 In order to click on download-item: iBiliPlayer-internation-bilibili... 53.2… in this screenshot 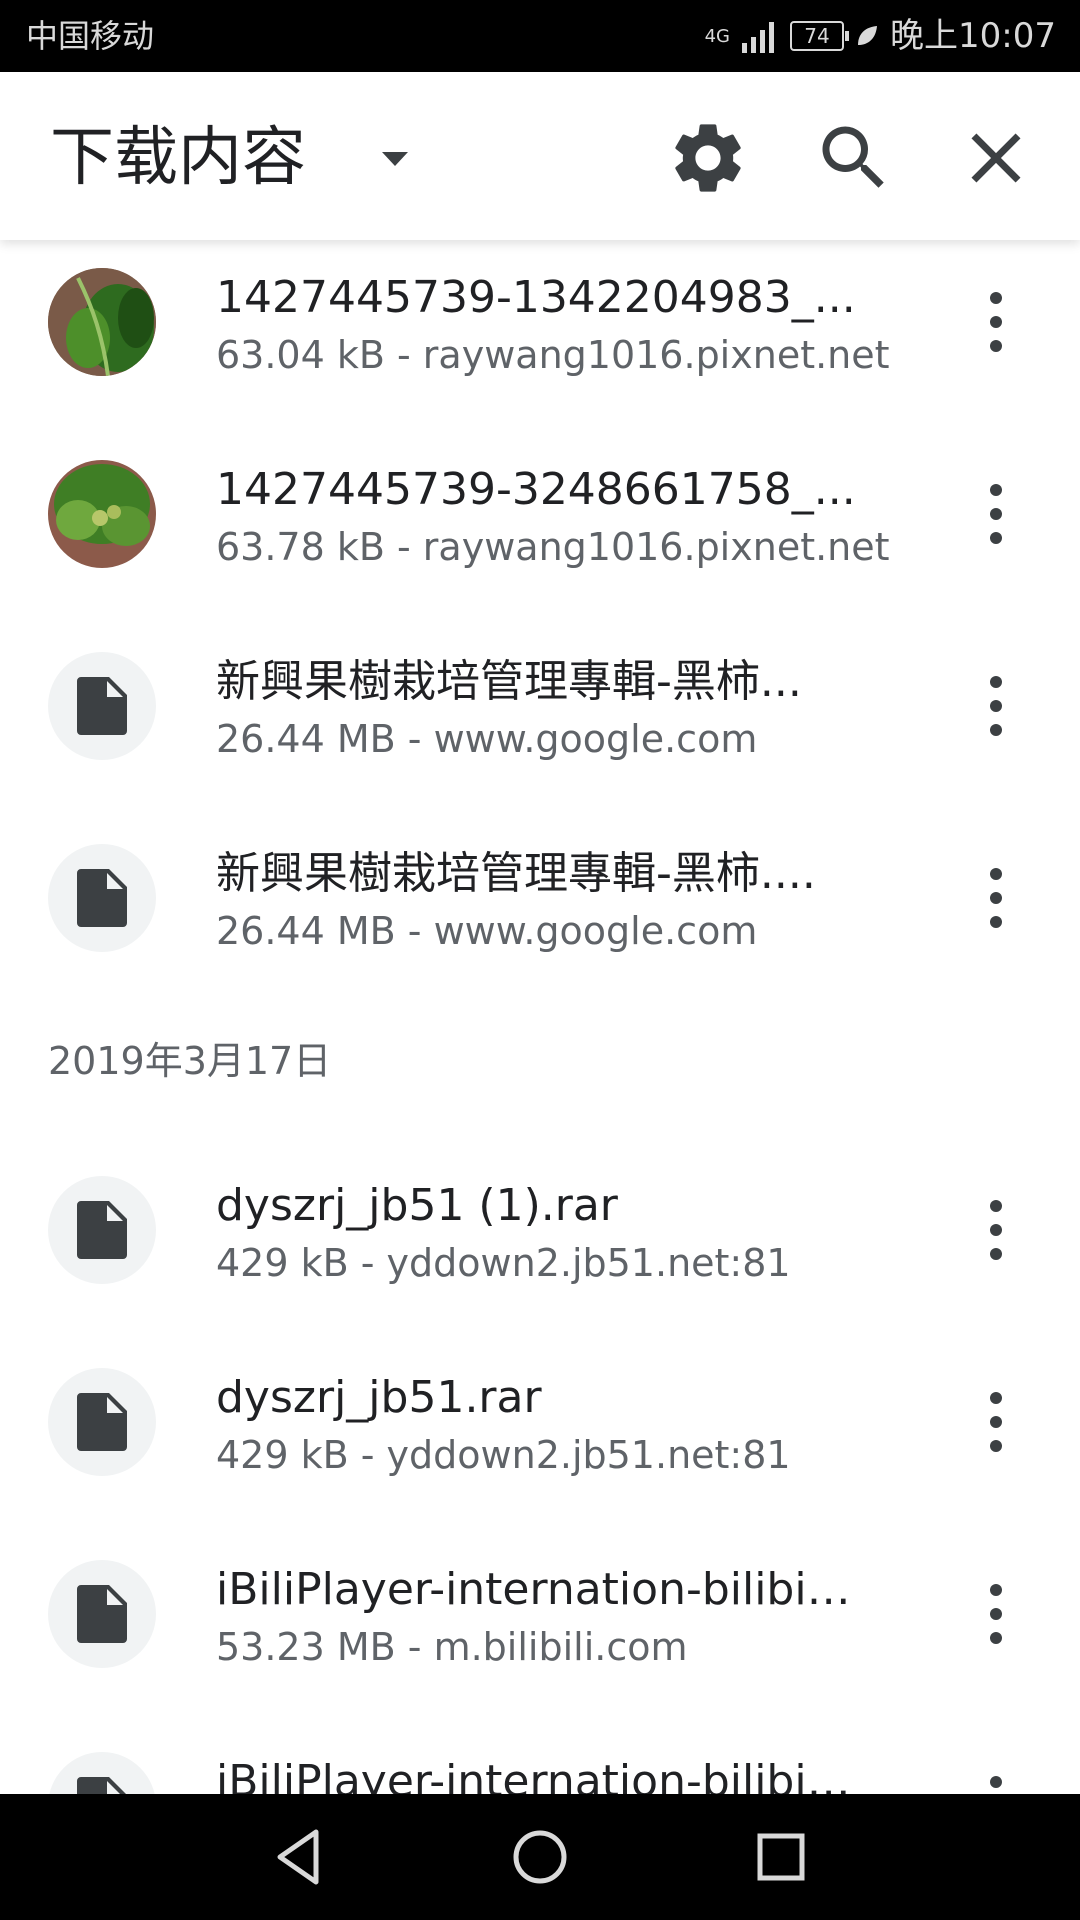, I will do `click(540, 1628)`.